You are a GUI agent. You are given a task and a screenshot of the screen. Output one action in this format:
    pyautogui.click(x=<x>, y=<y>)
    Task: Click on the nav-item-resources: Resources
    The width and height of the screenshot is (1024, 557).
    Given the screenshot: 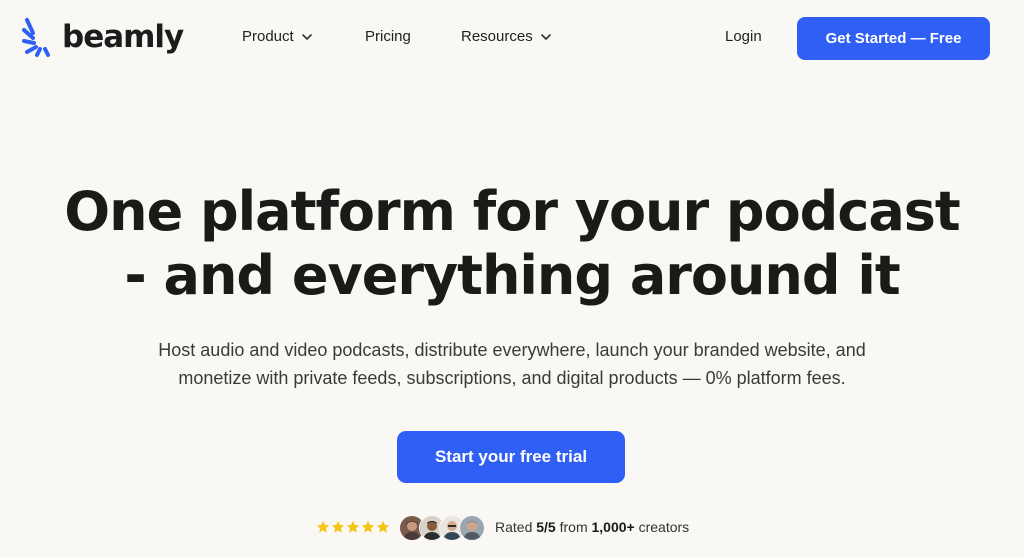 What is the action you would take?
    pyautogui.click(x=506, y=36)
    